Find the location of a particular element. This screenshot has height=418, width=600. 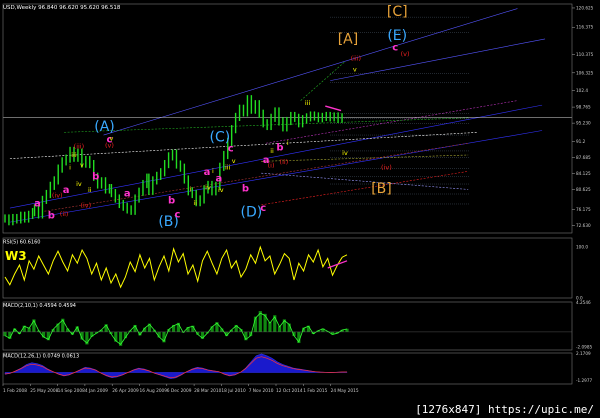

y-tick-label: 80.625 is located at coordinates (583, 189).